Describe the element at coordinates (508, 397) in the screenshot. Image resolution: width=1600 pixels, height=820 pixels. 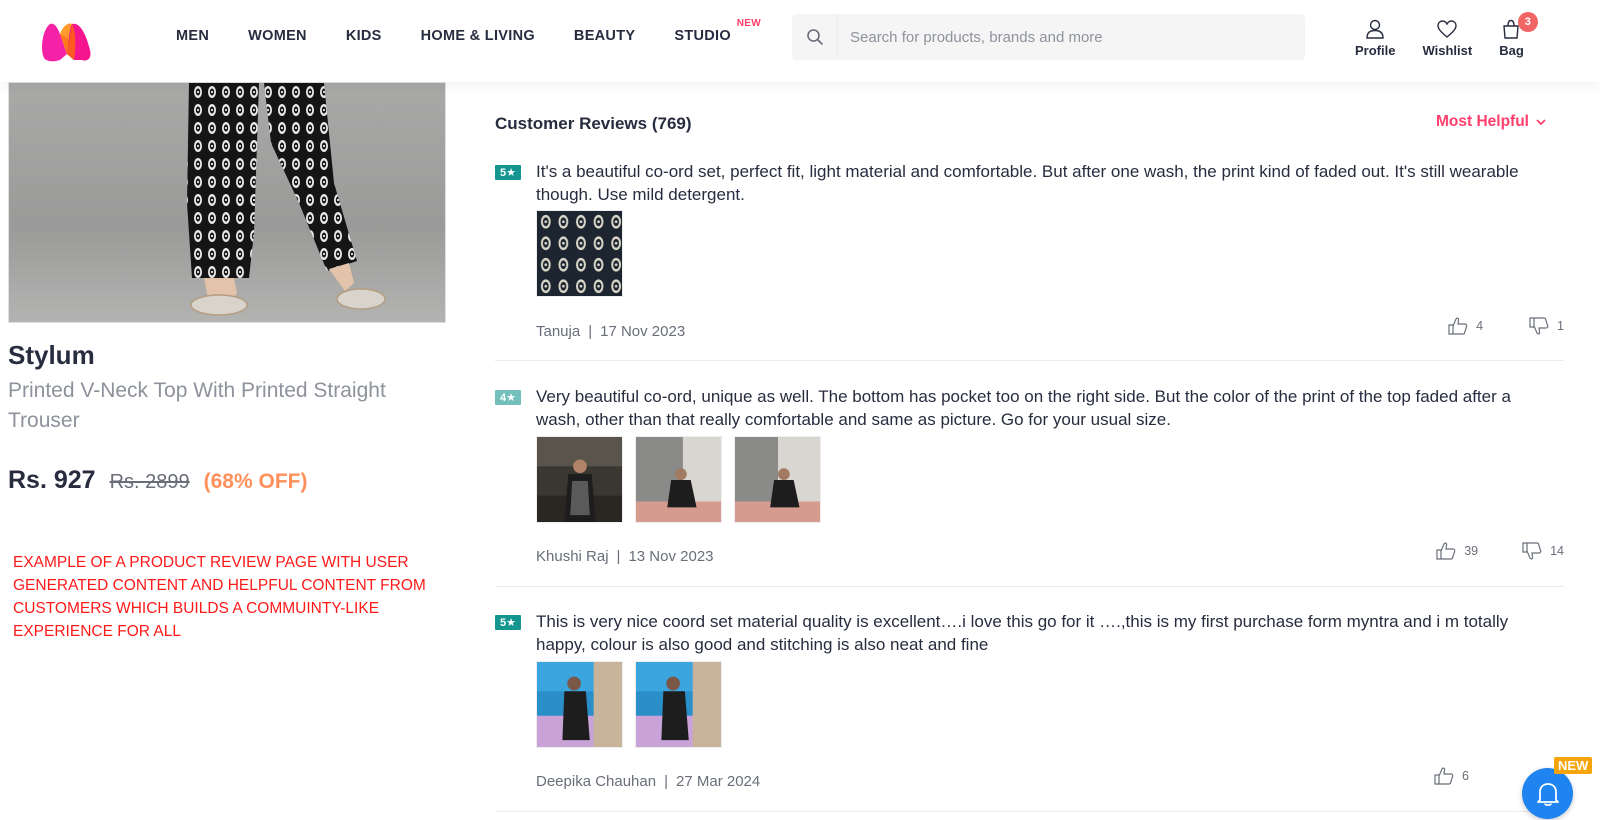
I see `rating-badge: 4★` at that location.